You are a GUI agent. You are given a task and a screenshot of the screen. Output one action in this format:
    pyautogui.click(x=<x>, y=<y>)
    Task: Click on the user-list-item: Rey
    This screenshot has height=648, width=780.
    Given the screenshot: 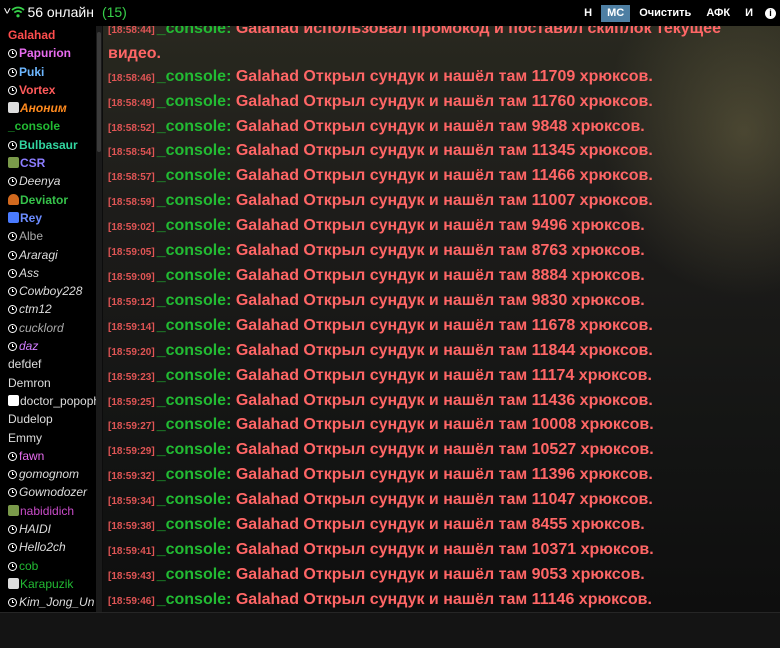 What is the action you would take?
    pyautogui.click(x=48, y=218)
    